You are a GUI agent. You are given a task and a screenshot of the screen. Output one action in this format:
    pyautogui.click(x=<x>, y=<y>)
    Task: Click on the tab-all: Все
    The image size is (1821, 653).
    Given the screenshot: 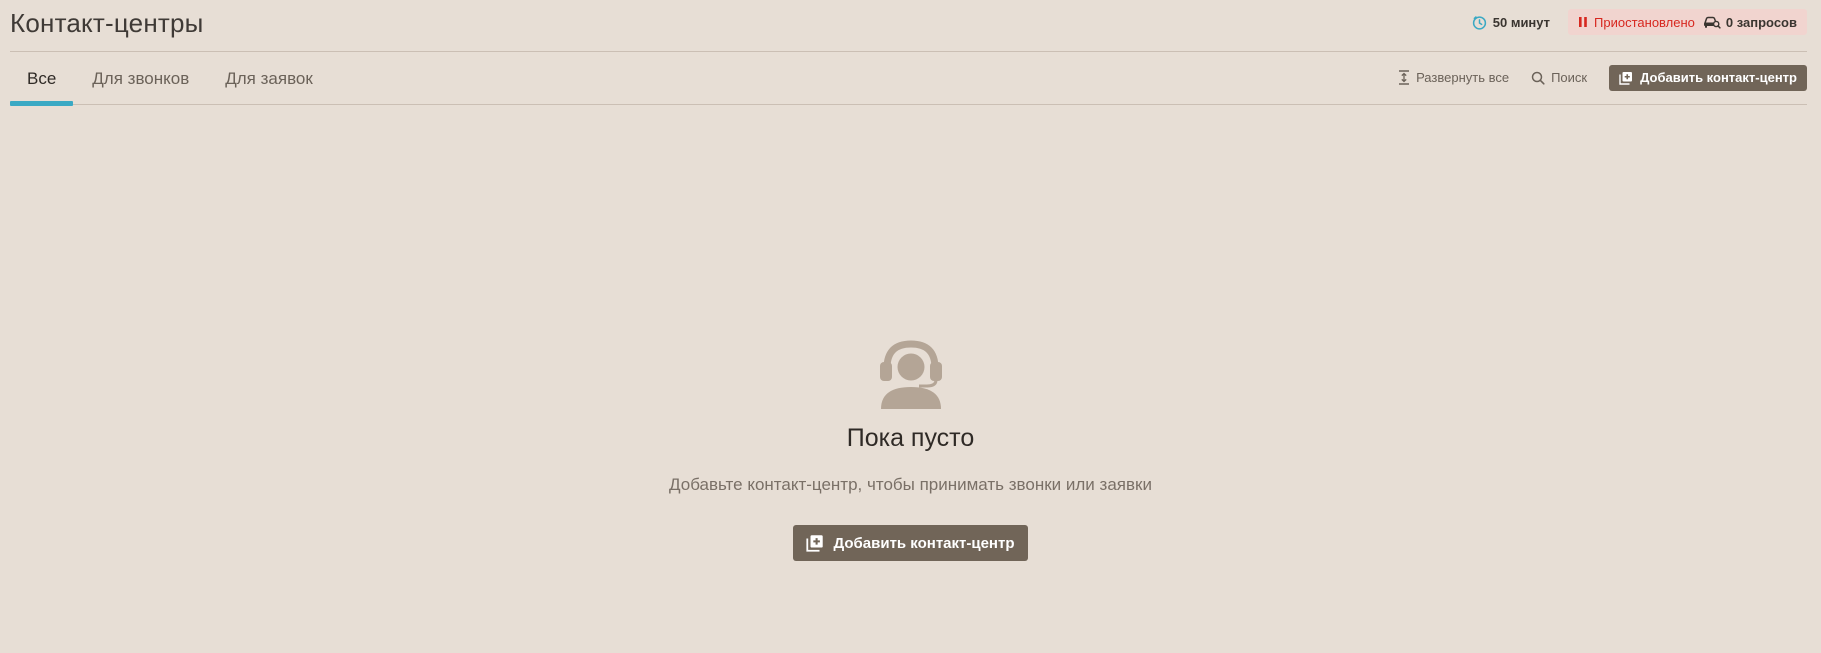 What is the action you would take?
    pyautogui.click(x=42, y=79)
    